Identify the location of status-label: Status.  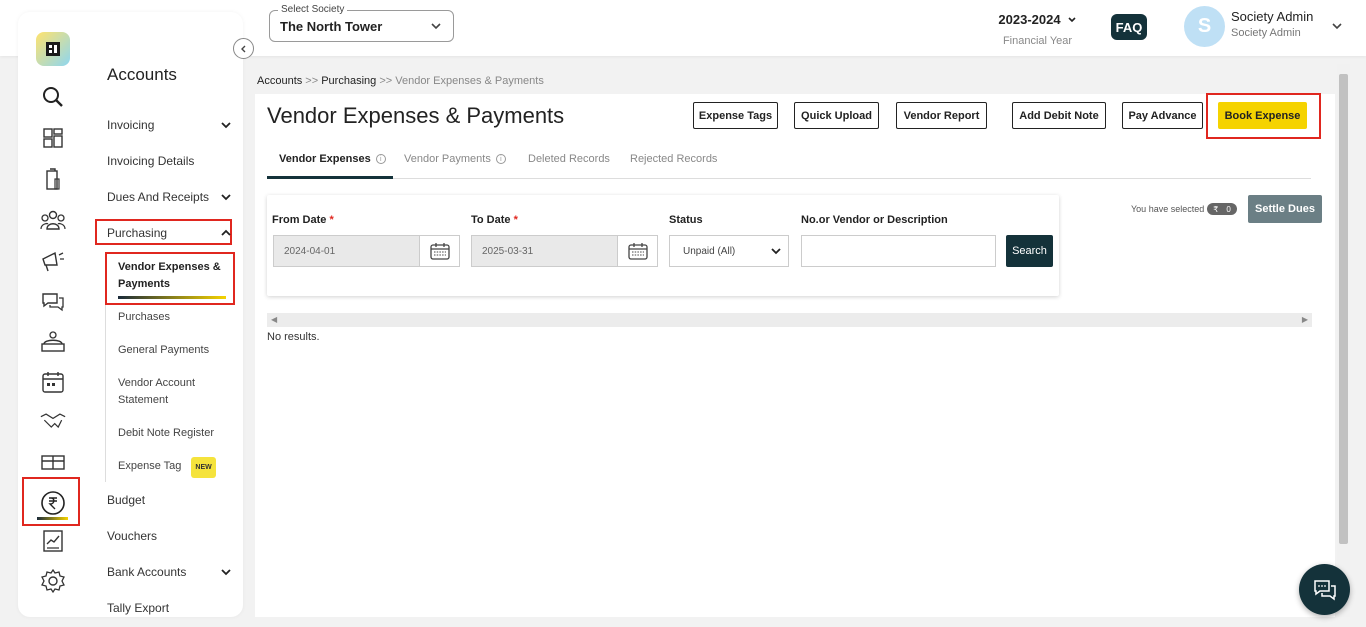
(686, 220).